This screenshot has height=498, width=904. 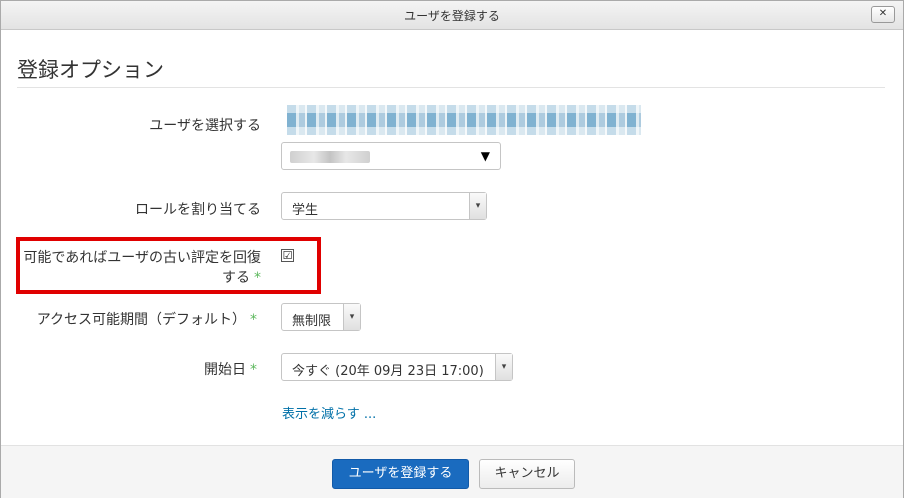 I want to click on start-date-label-text: 開始日, so click(x=225, y=370).